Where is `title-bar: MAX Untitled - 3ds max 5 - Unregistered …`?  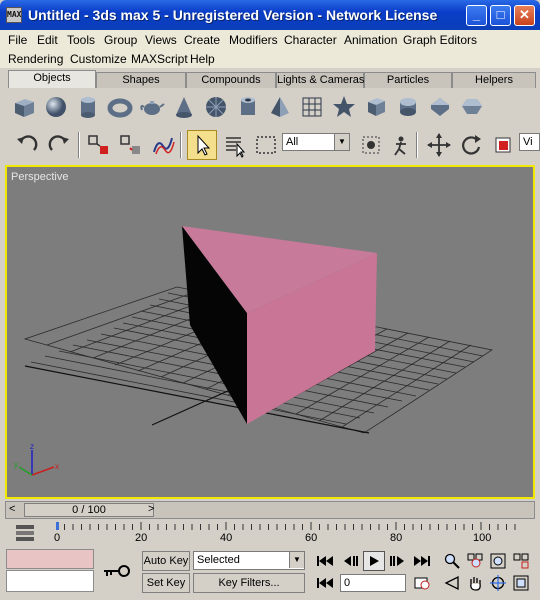 title-bar: MAX Untitled - 3ds max 5 - Unregistered … is located at coordinates (270, 15).